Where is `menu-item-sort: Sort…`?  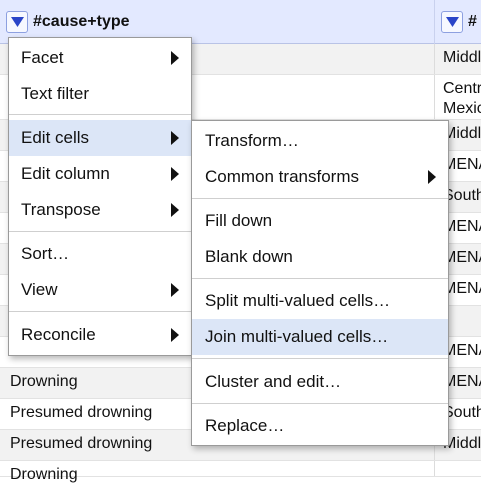 menu-item-sort: Sort… is located at coordinates (100, 254).